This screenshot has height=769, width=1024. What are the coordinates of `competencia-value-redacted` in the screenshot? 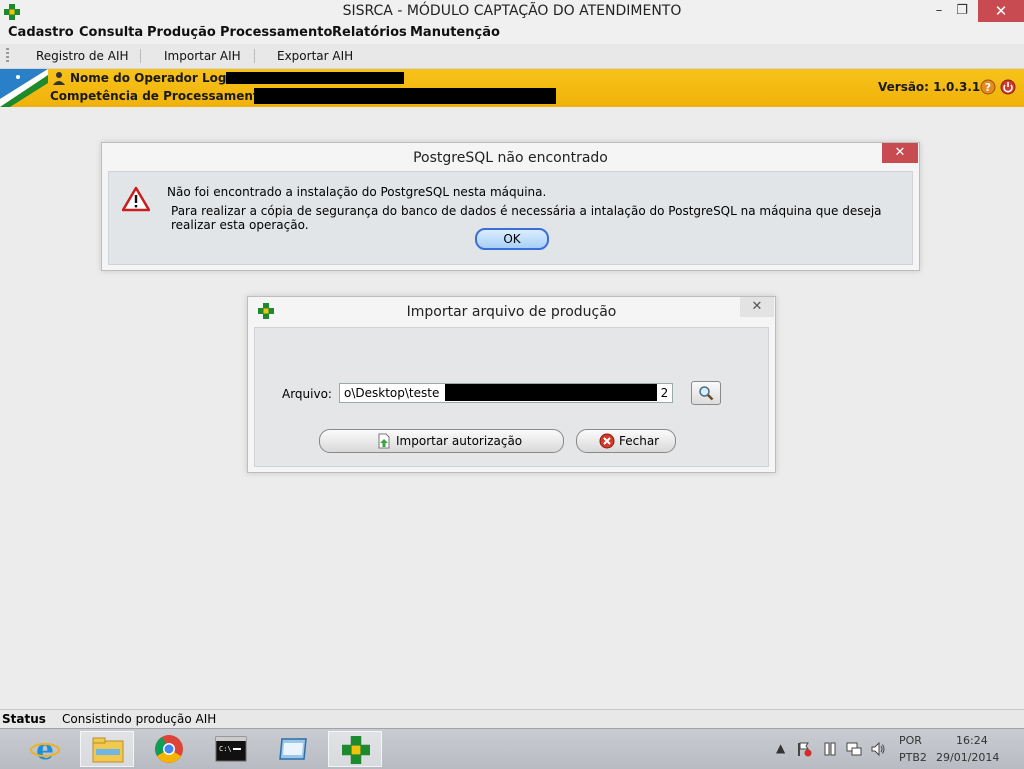 It's located at (405, 96).